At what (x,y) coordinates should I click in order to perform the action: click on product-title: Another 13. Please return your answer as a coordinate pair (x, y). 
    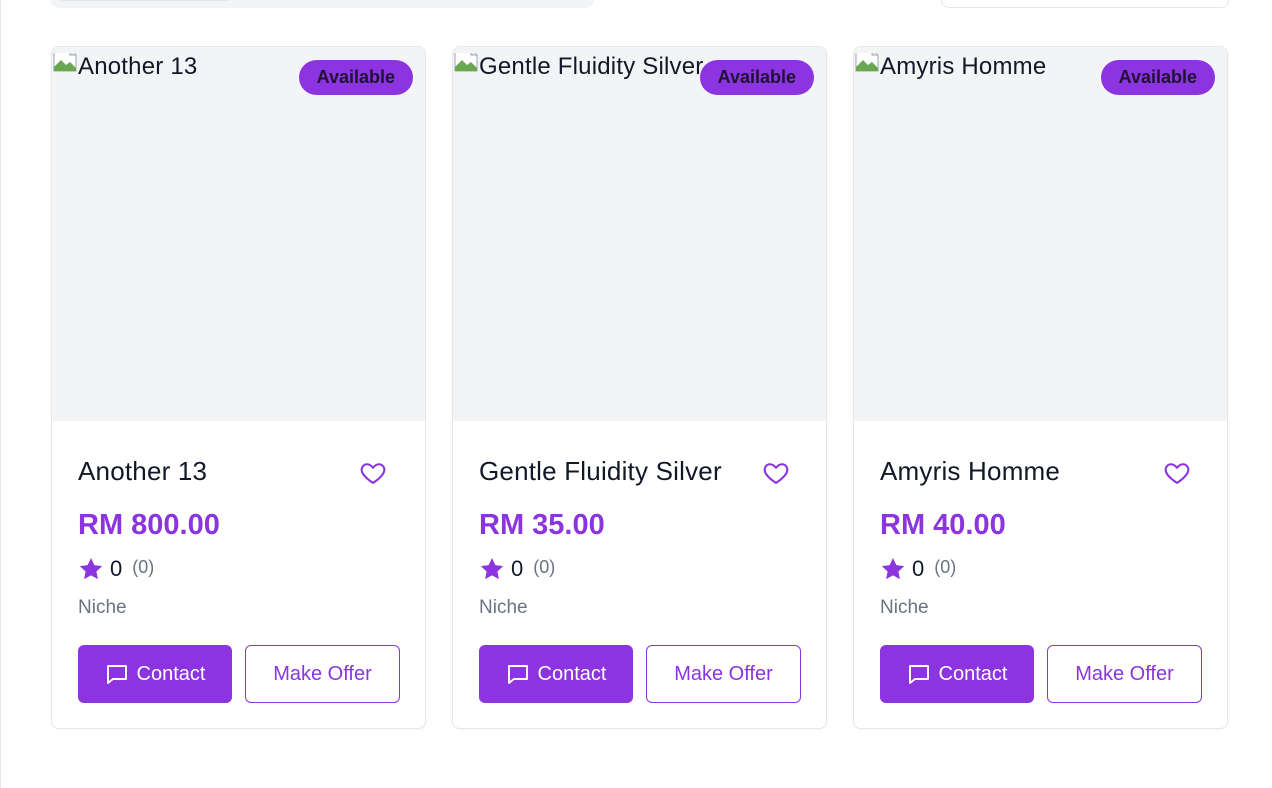
    Looking at the image, I should click on (142, 471).